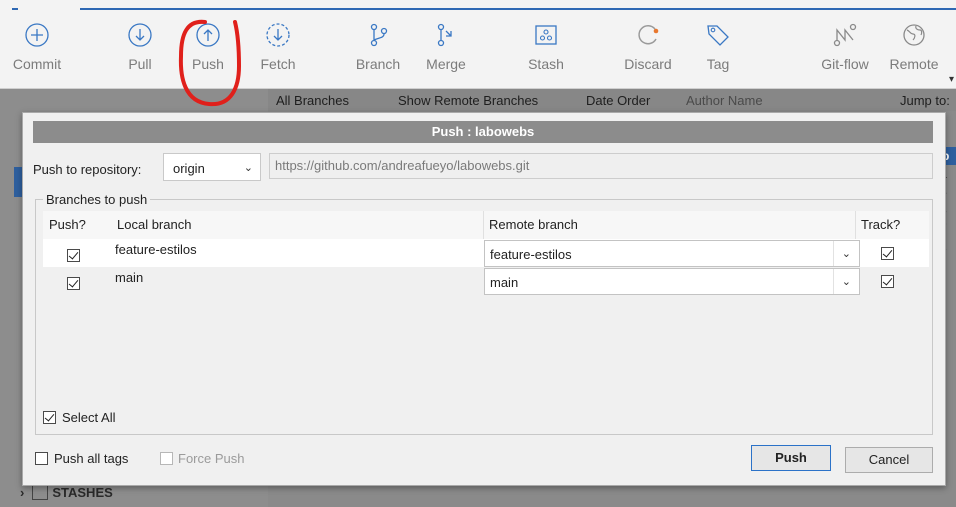 This screenshot has height=507, width=956. Describe the element at coordinates (845, 35) in the screenshot. I see `git-flow-icon` at that location.